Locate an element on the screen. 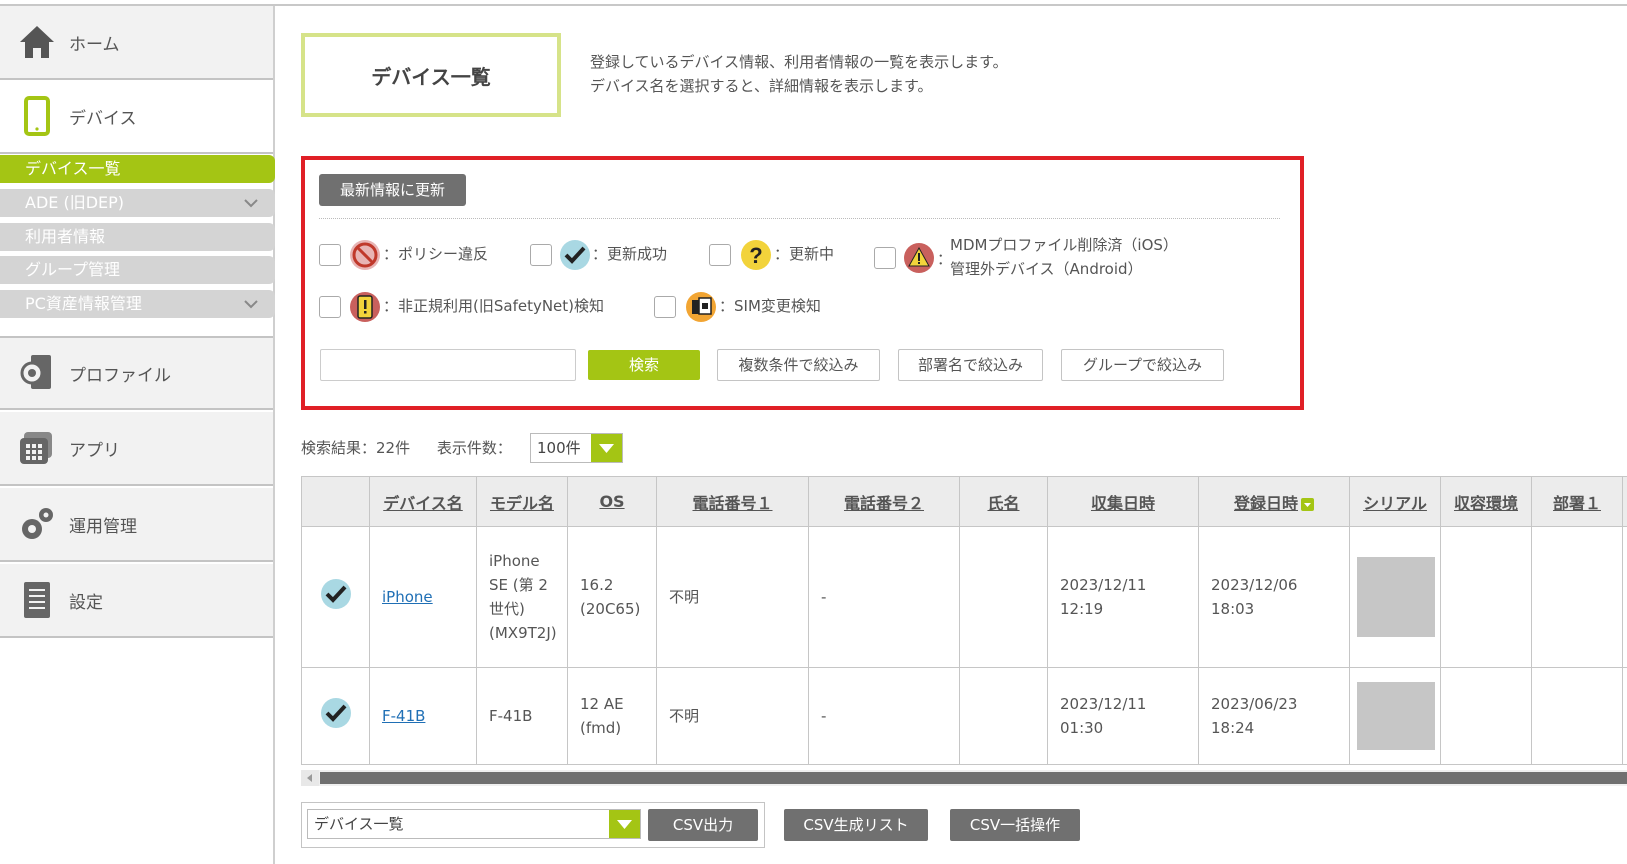  question-icon: ? is located at coordinates (756, 255).